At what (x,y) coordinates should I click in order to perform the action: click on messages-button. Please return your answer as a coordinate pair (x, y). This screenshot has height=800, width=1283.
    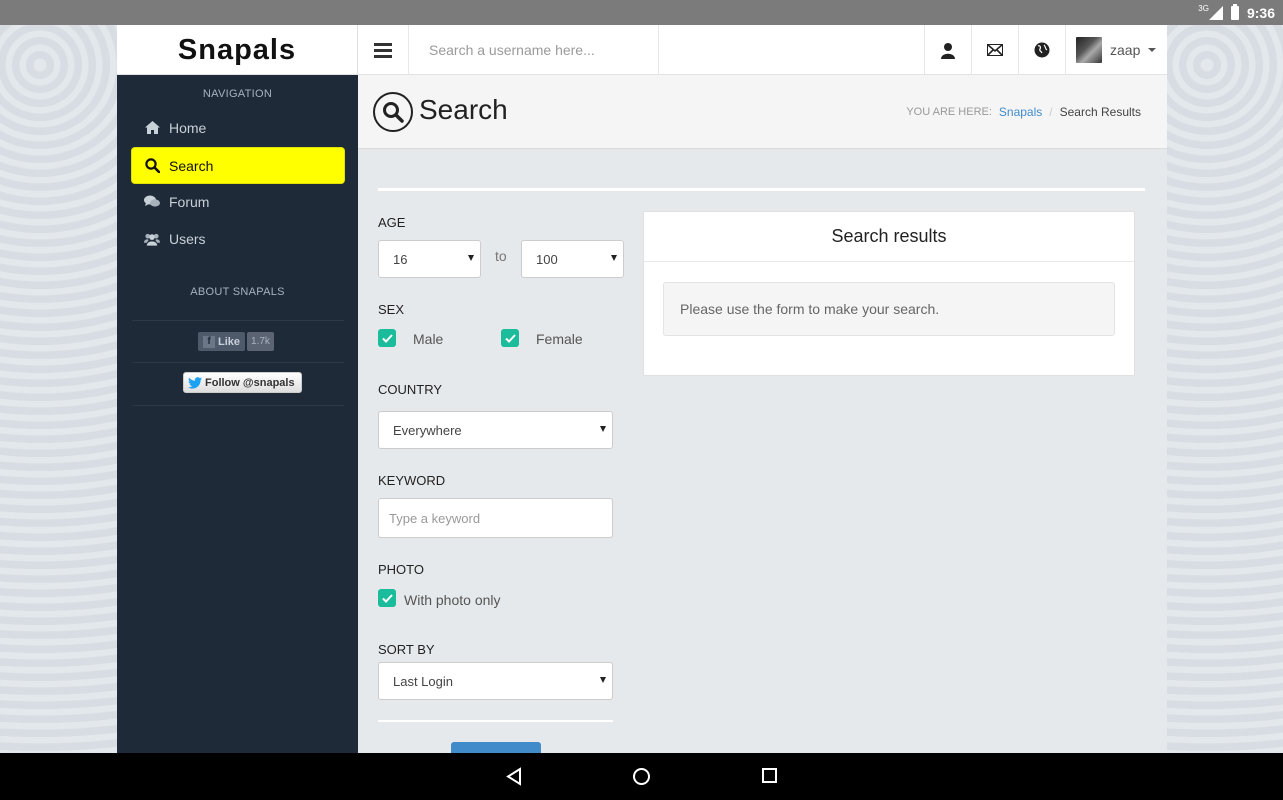
    Looking at the image, I should click on (995, 50).